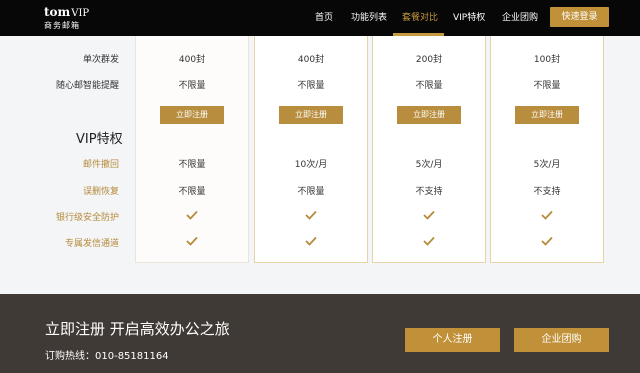 The image size is (640, 373). I want to click on plan-2-reminder: 不限量, so click(311, 86).